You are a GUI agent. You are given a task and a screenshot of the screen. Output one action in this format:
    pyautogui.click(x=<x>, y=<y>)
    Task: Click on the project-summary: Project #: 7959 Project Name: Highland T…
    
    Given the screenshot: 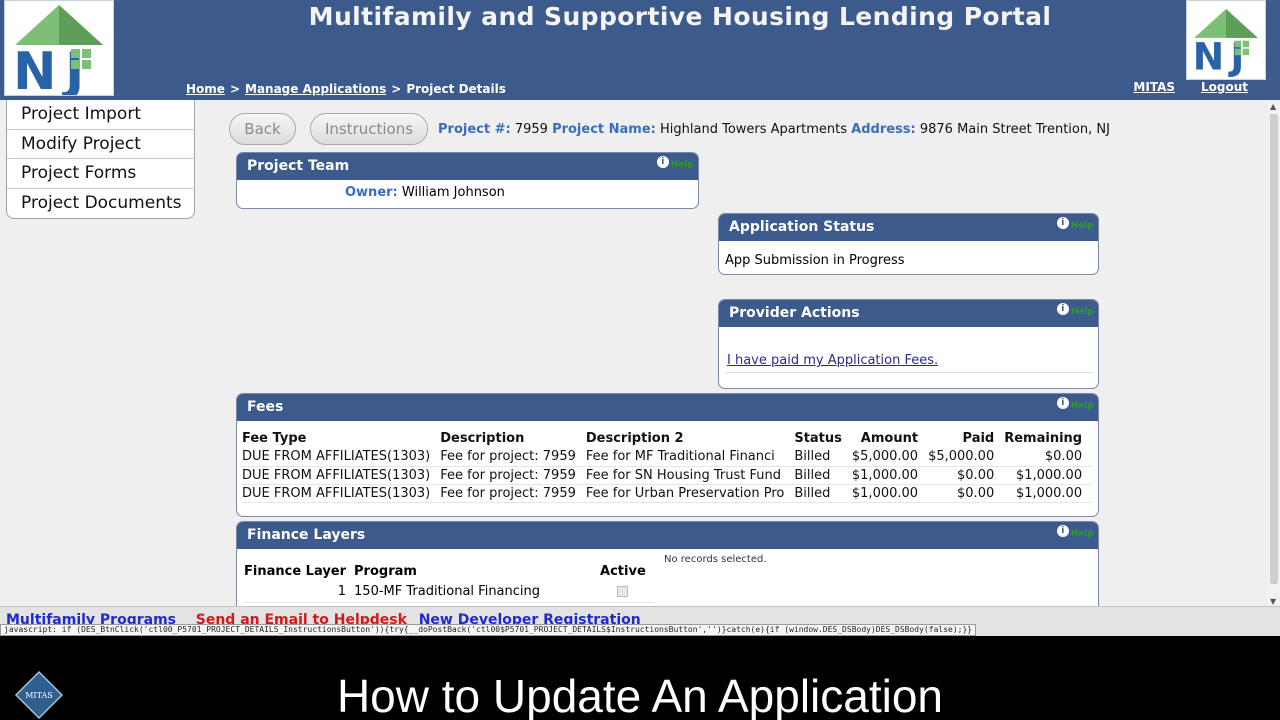 What is the action you would take?
    pyautogui.click(x=774, y=129)
    